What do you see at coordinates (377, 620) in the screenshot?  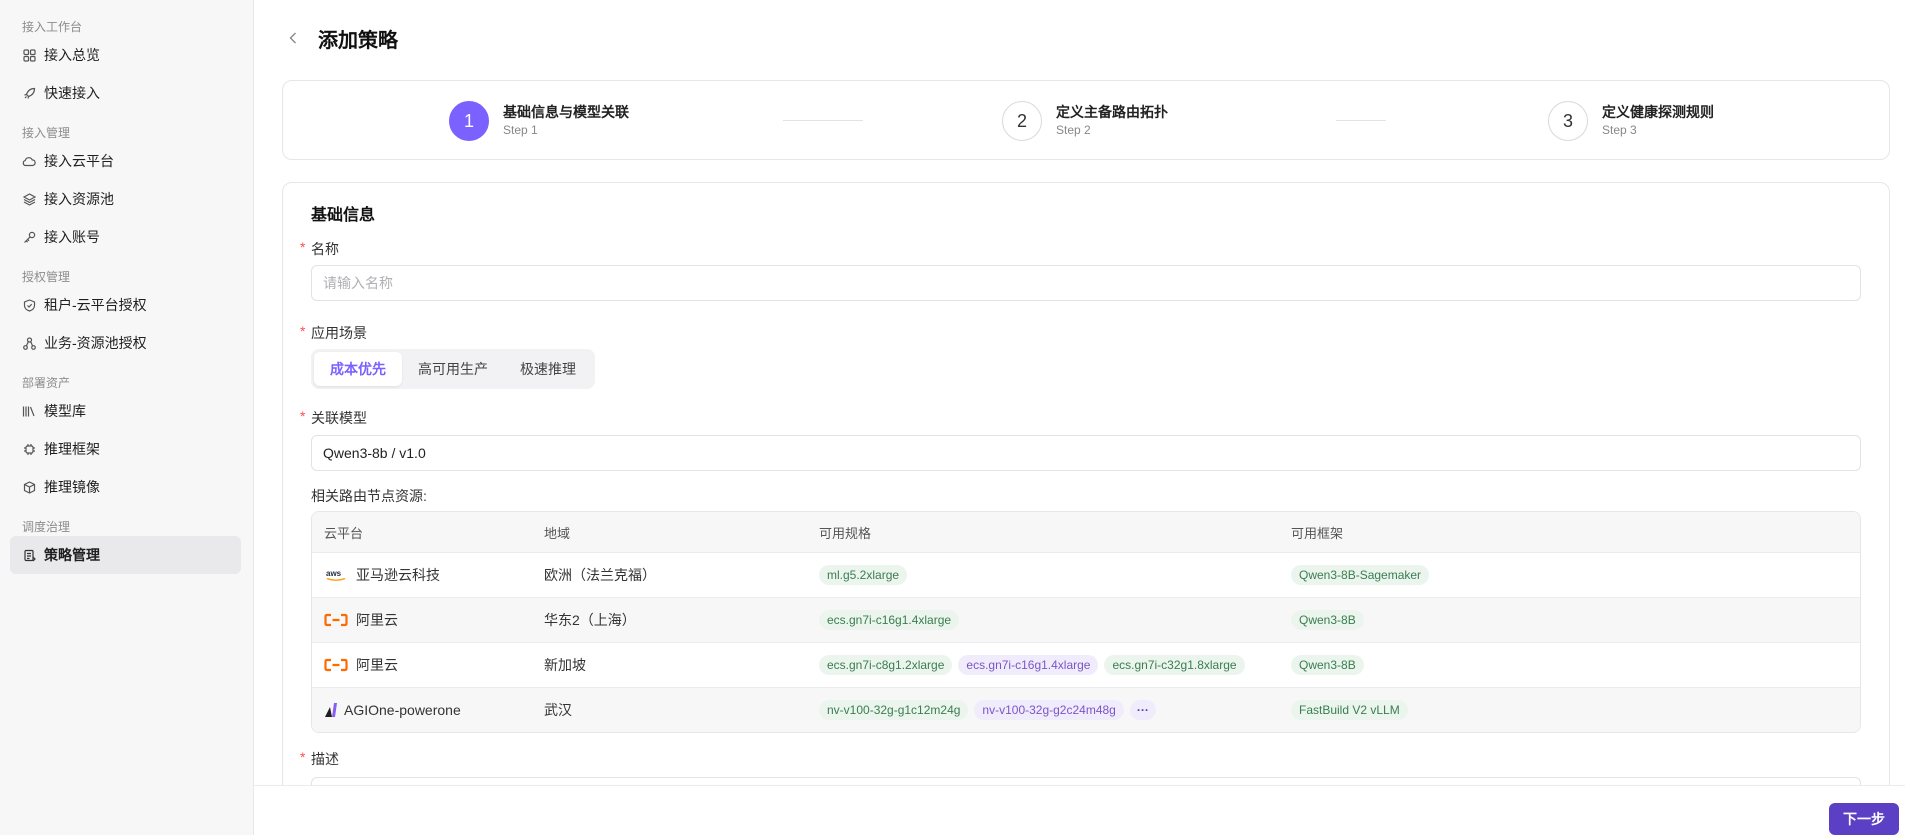 I see `platform-name: 阿里云` at bounding box center [377, 620].